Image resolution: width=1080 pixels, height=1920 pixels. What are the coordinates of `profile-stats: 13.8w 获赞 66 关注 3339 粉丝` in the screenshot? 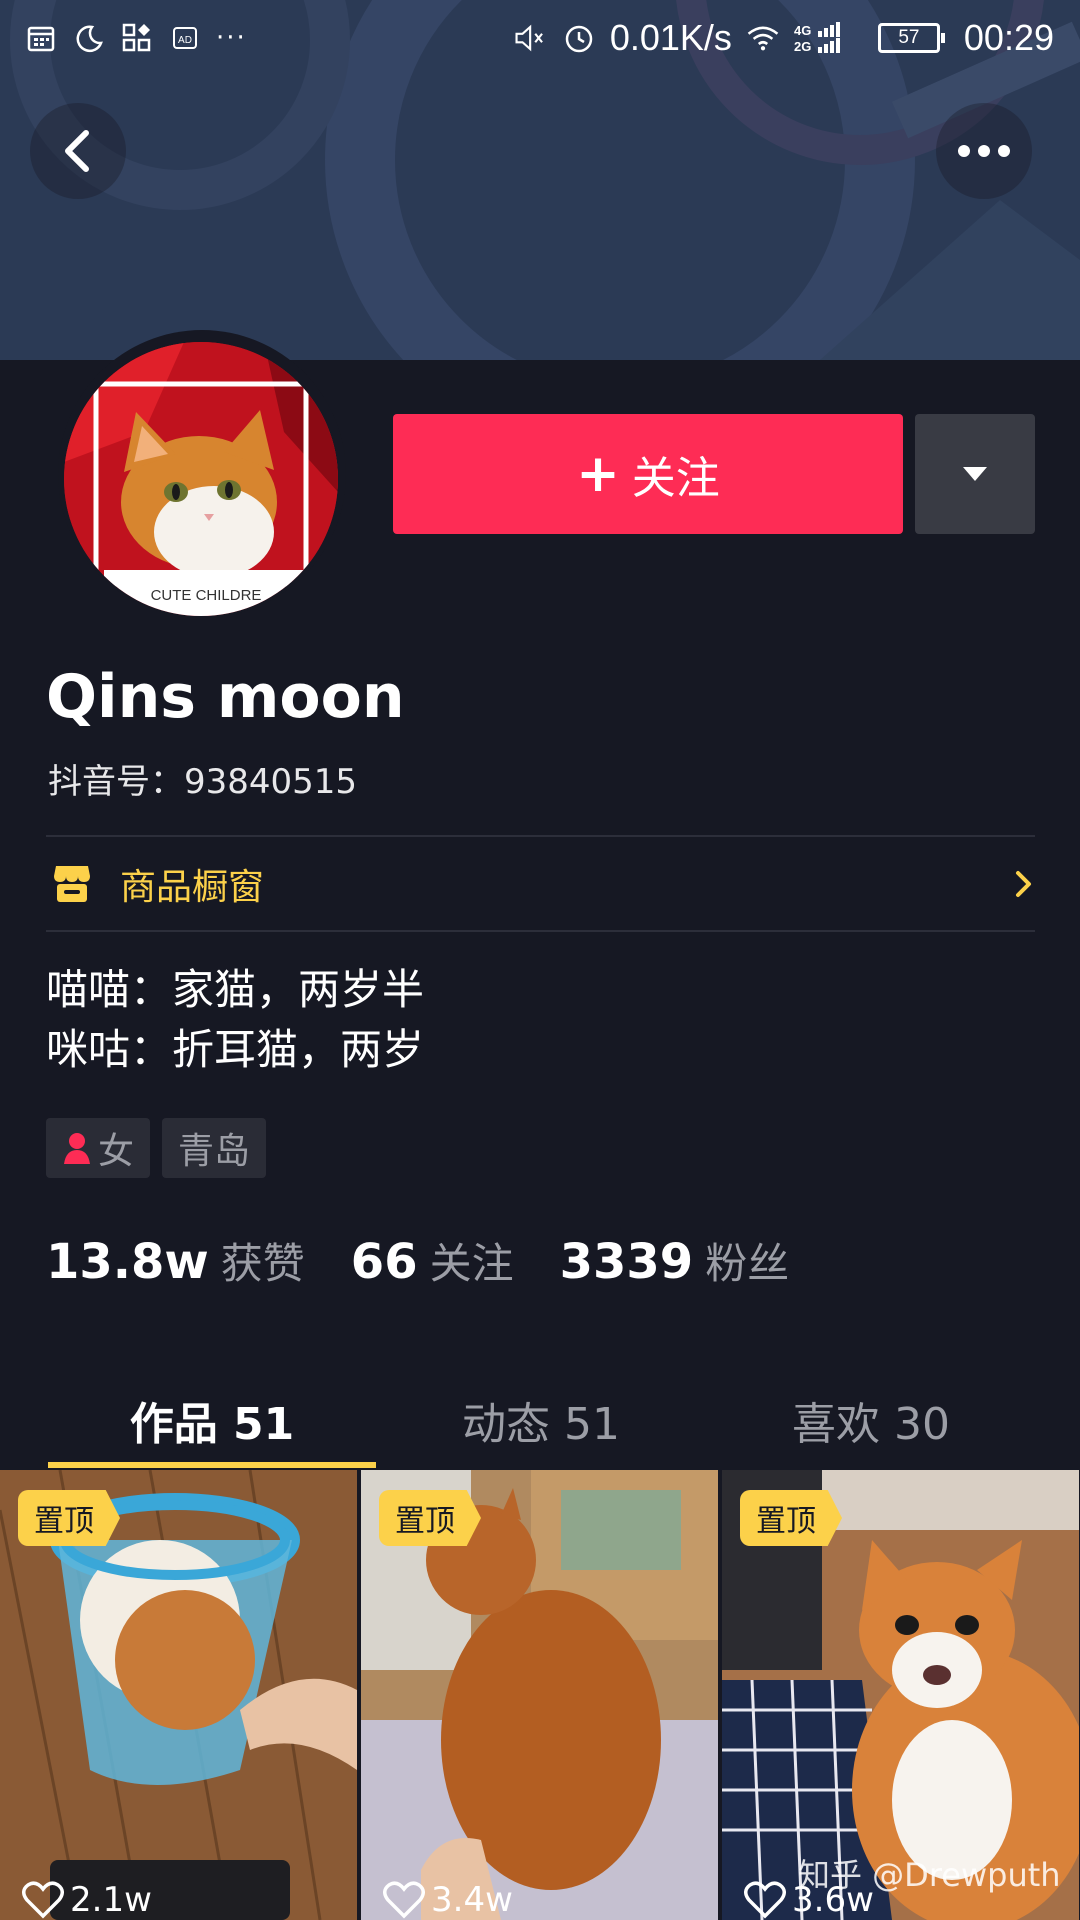 It's located at (440, 1260).